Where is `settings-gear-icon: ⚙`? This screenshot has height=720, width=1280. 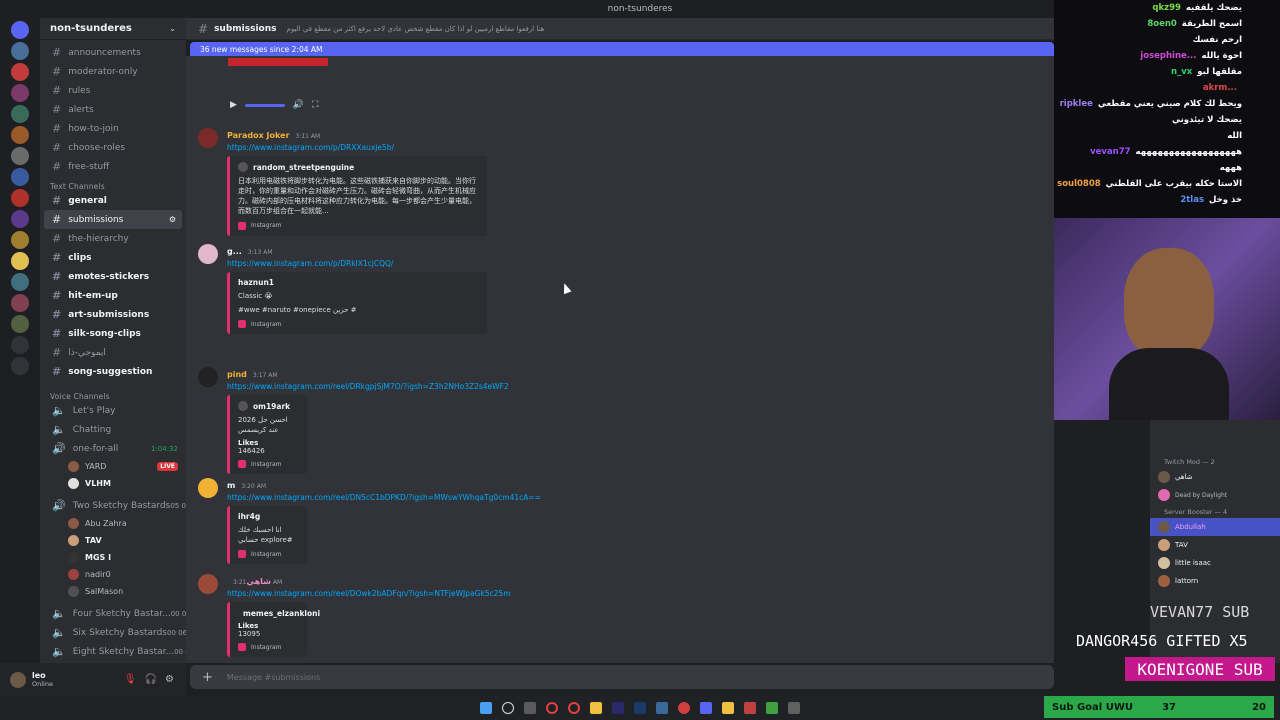
settings-gear-icon: ⚙ is located at coordinates (172, 219).